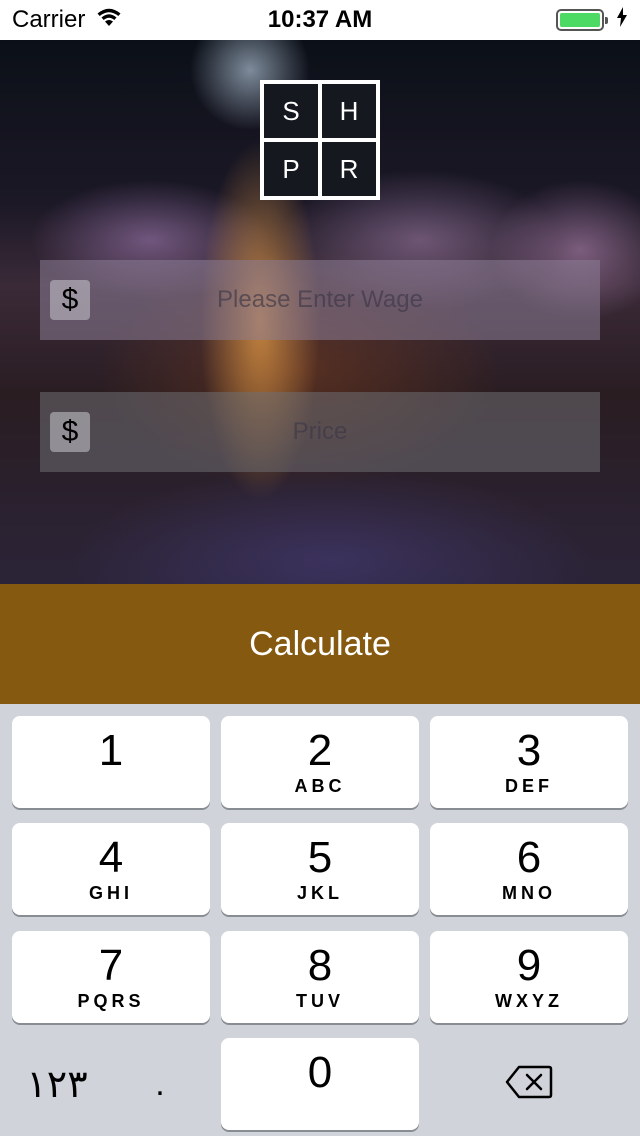 The width and height of the screenshot is (640, 1136). I want to click on status-right, so click(592, 20).